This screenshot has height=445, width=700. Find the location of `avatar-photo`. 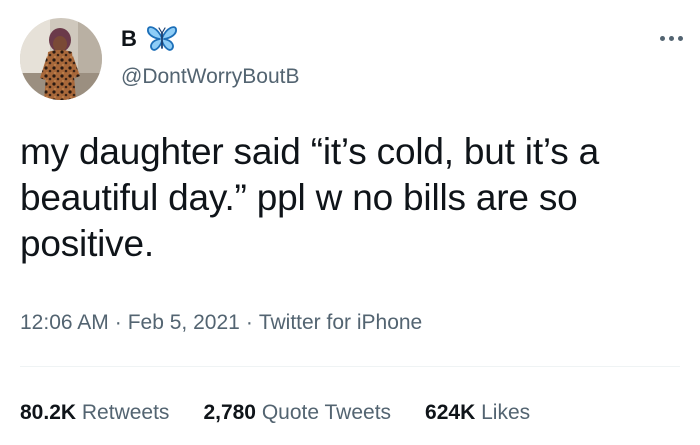

avatar-photo is located at coordinates (61, 59).